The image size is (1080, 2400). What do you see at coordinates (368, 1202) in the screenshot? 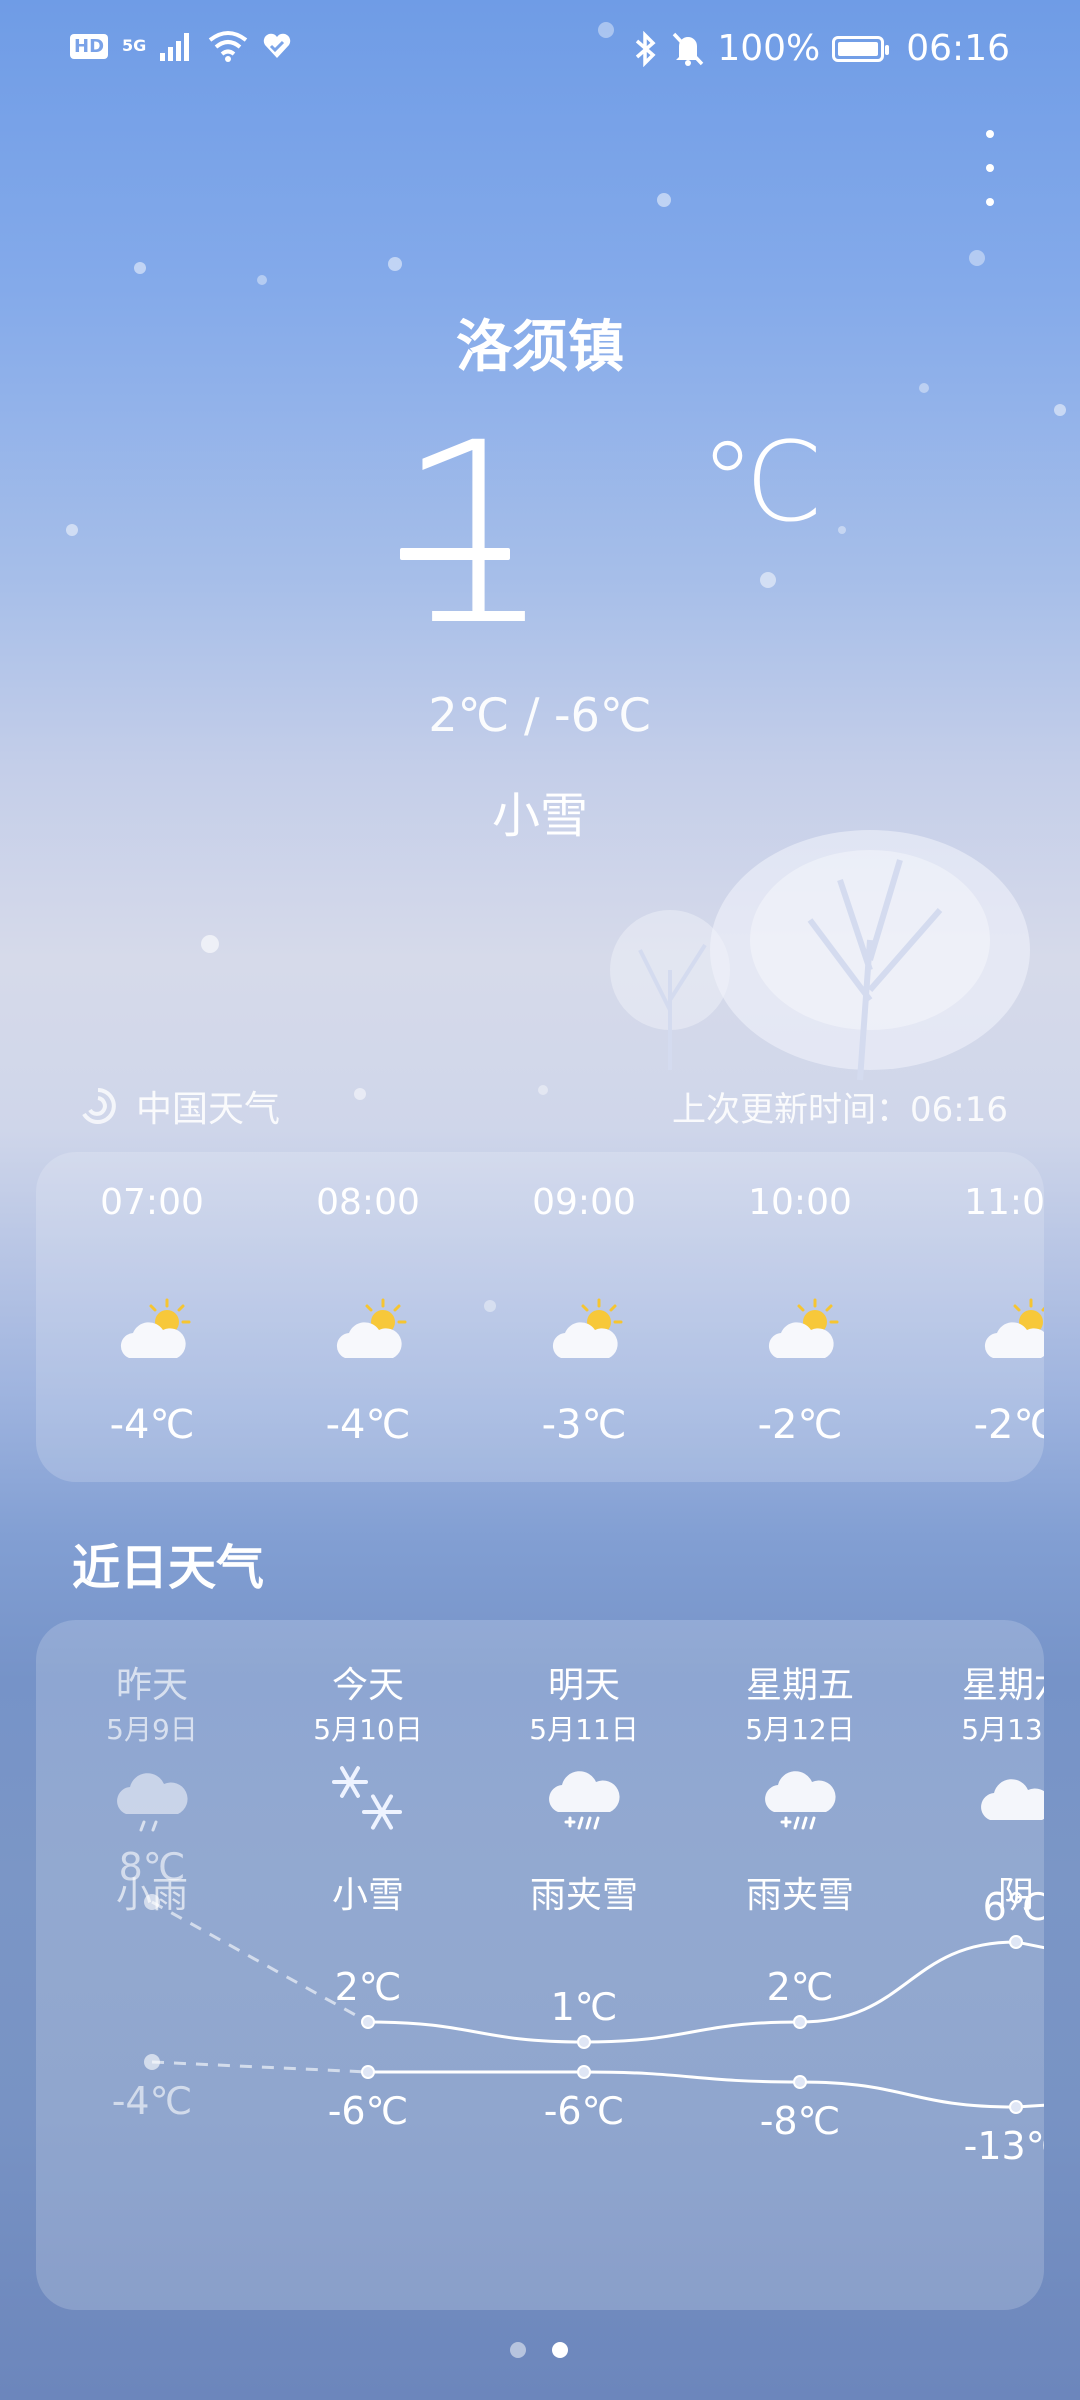
I see `hour-time: 08:00` at bounding box center [368, 1202].